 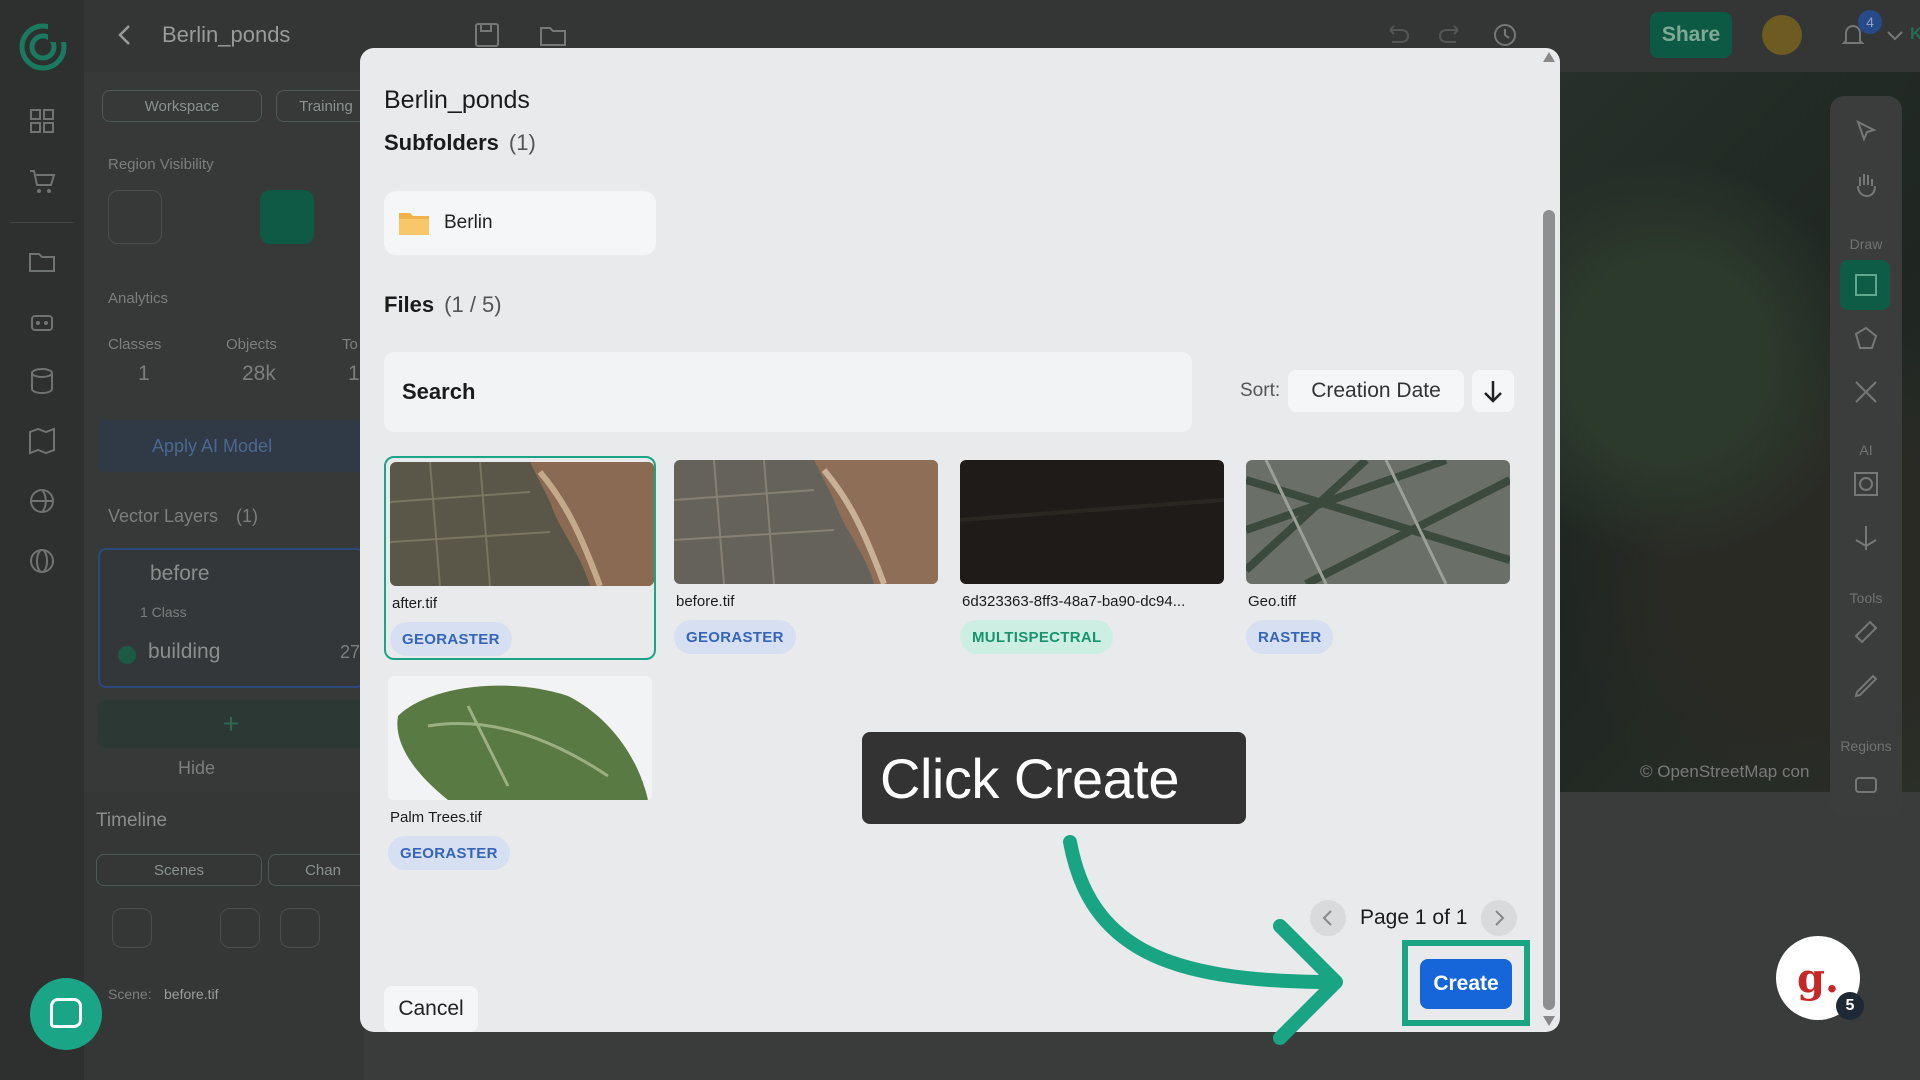 I want to click on file-card: after.tif GEORASTER, so click(x=520, y=558).